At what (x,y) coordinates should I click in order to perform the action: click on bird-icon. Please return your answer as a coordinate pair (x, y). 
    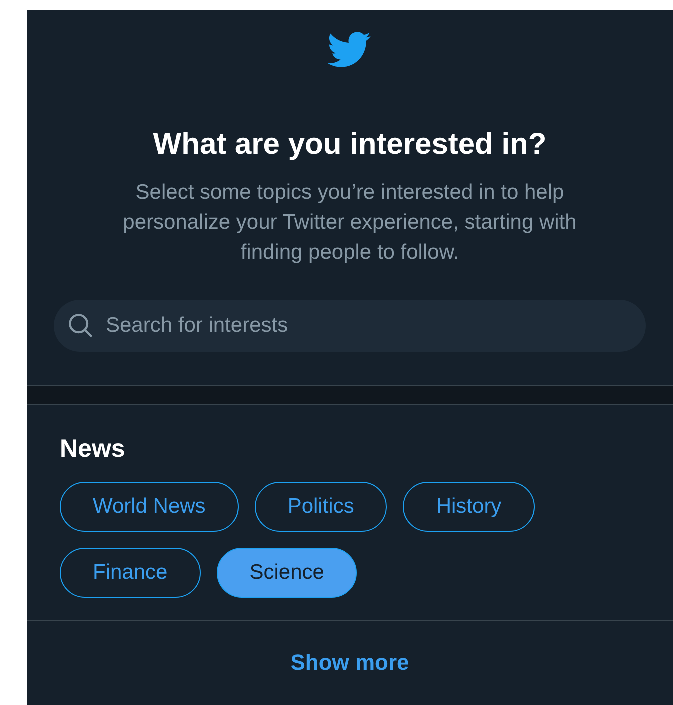
    Looking at the image, I should click on (350, 50).